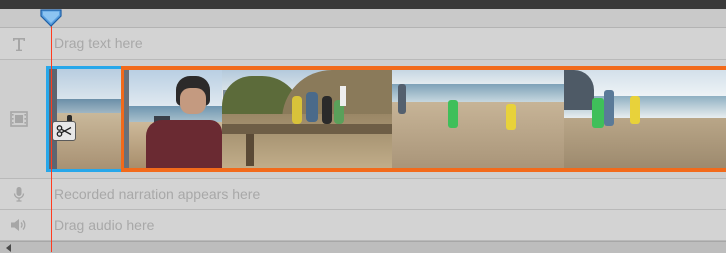 This screenshot has height=253, width=726. Describe the element at coordinates (363, 247) in the screenshot. I see `horizontal-scrollbar` at that location.